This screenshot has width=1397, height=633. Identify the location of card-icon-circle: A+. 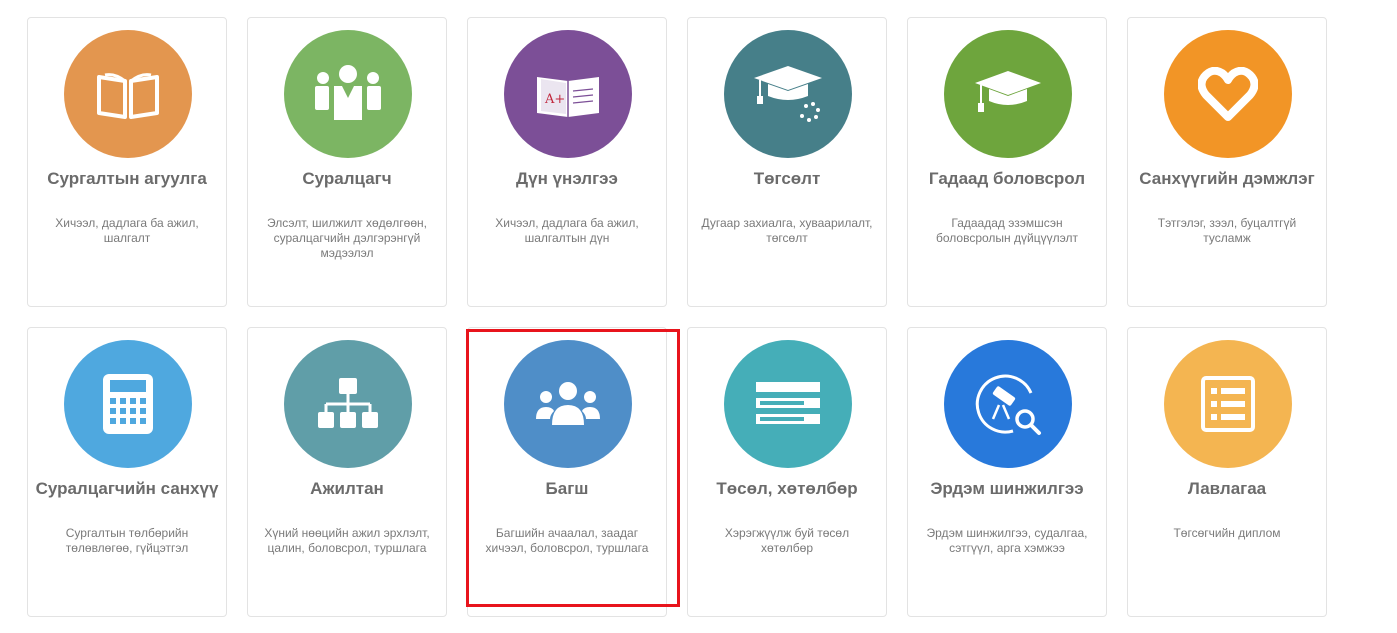
(568, 94).